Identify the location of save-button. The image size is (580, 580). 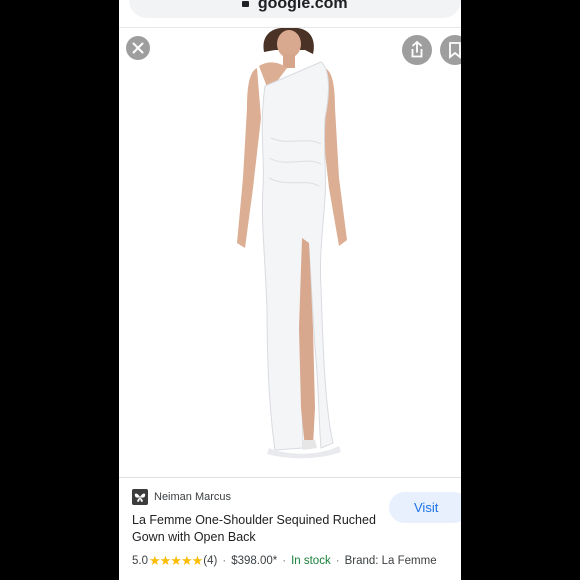
(450, 50).